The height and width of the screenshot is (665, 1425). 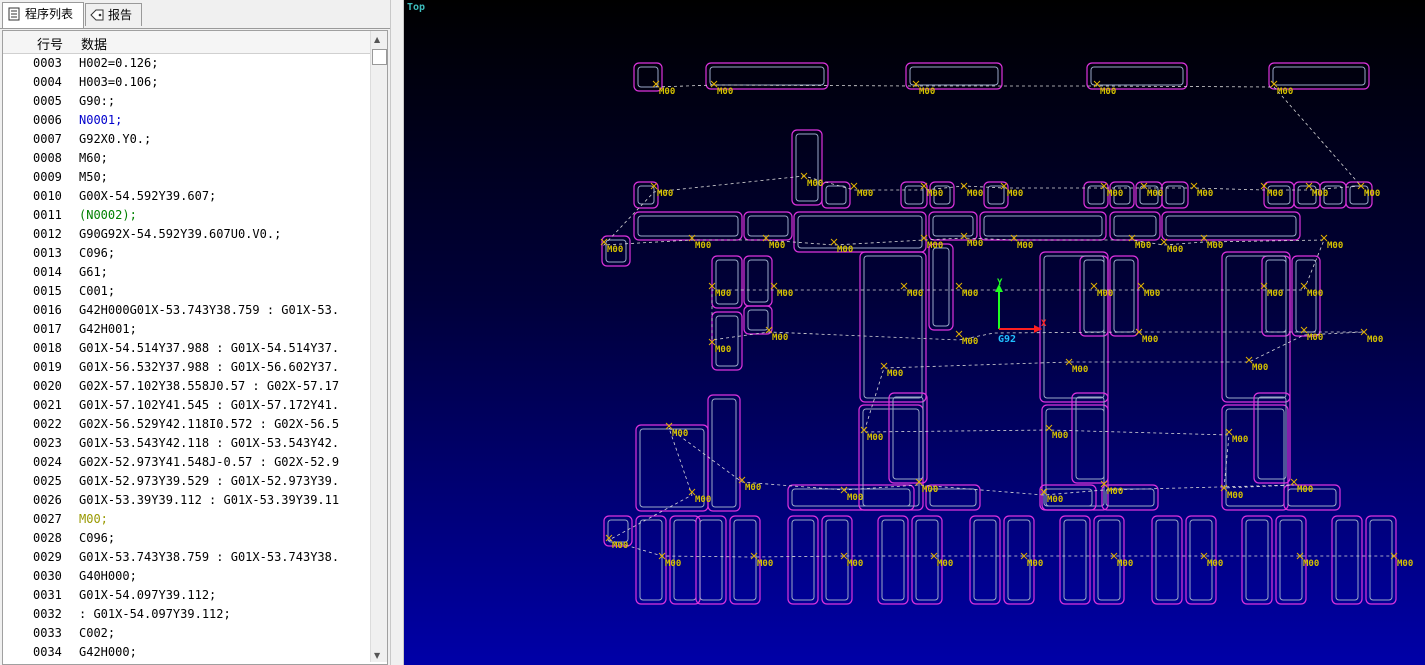 What do you see at coordinates (119, 63) in the screenshot?
I see `nc-code: H002=0.126;` at bounding box center [119, 63].